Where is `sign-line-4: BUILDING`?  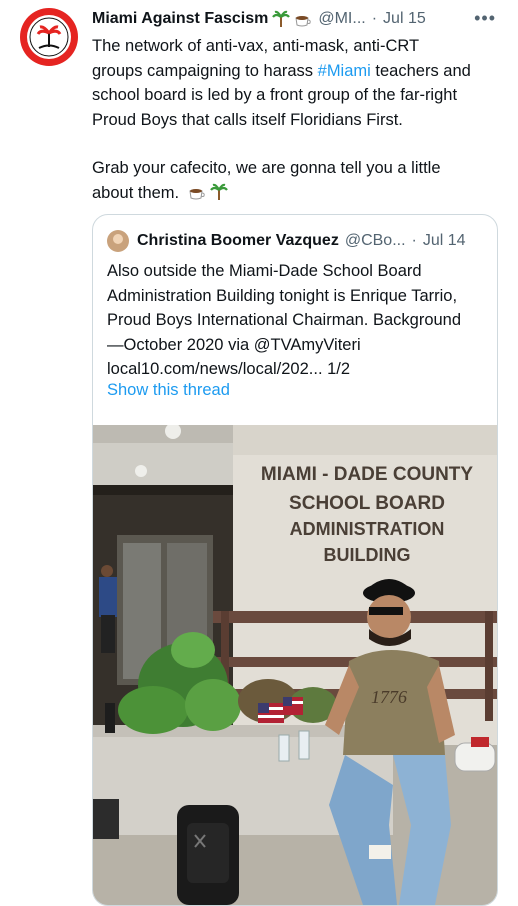 sign-line-4: BUILDING is located at coordinates (367, 555).